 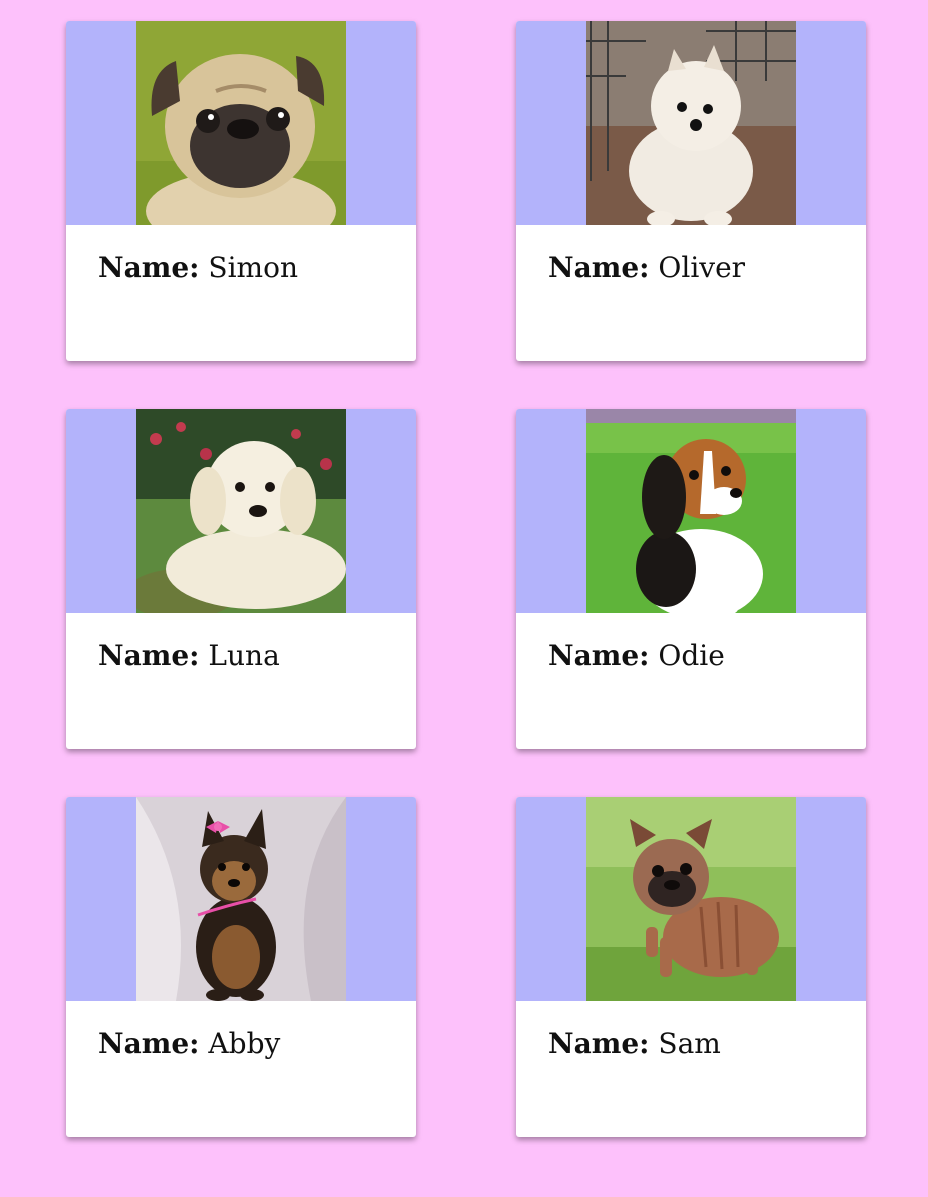 I want to click on dog-card: Name: Luna, so click(x=241, y=579).